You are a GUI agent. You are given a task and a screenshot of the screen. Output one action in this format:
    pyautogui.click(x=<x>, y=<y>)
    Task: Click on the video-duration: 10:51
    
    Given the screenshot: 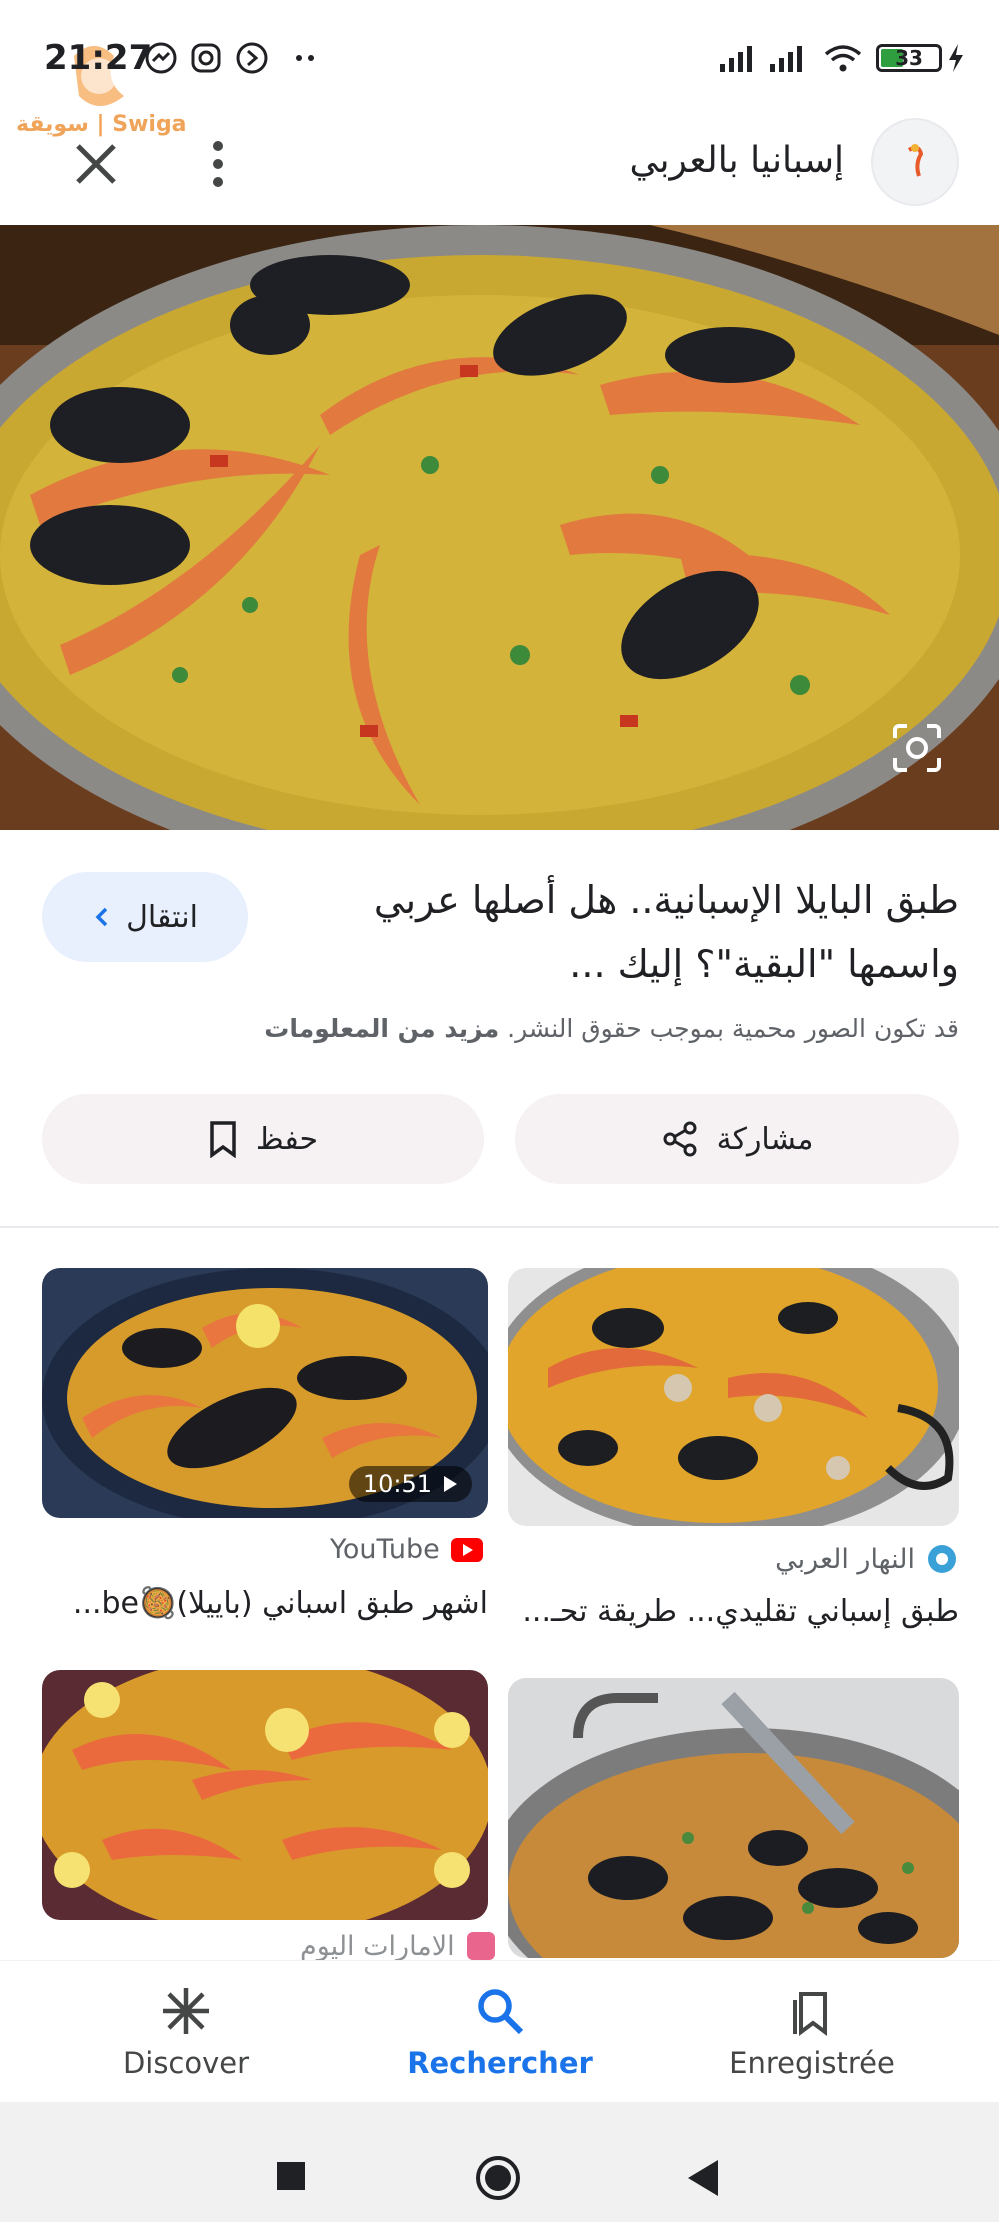 What is the action you would take?
    pyautogui.click(x=410, y=1484)
    